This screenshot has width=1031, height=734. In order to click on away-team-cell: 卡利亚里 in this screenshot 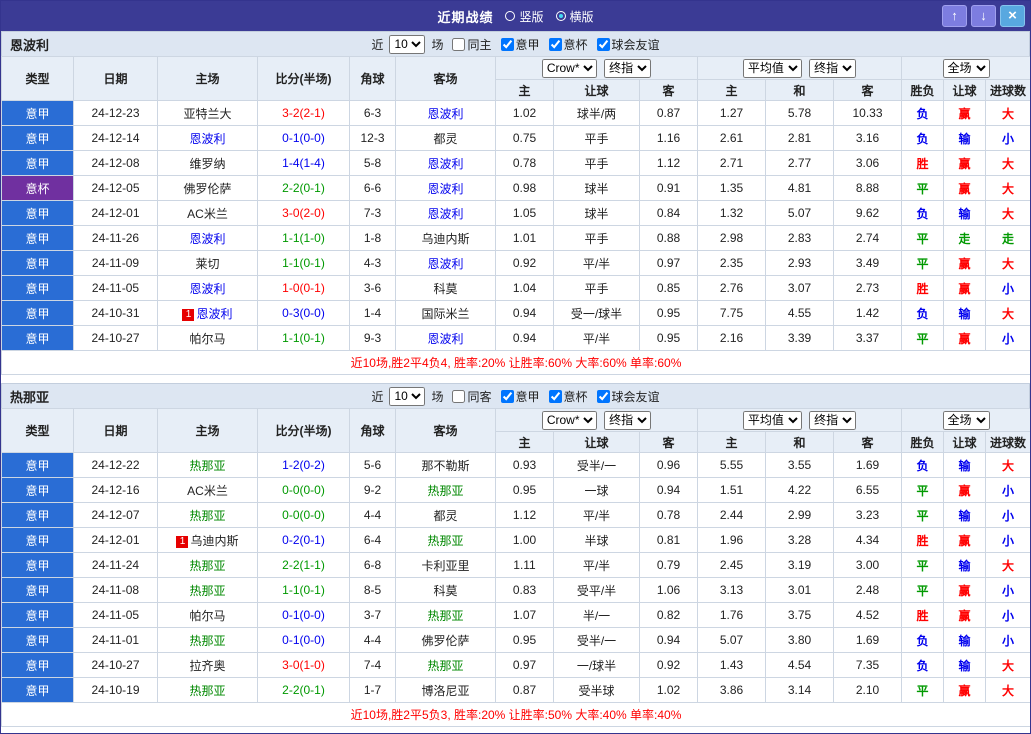, I will do `click(445, 565)`.